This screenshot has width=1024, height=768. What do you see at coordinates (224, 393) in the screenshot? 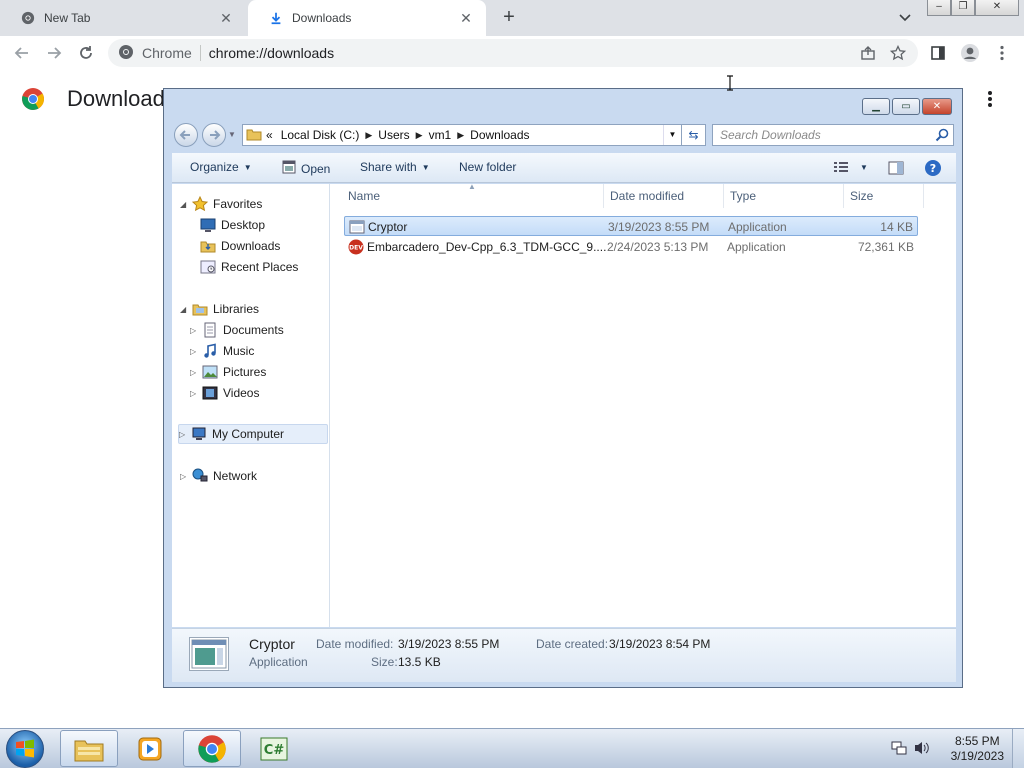
I see `nav-videos: ▷ Videos` at bounding box center [224, 393].